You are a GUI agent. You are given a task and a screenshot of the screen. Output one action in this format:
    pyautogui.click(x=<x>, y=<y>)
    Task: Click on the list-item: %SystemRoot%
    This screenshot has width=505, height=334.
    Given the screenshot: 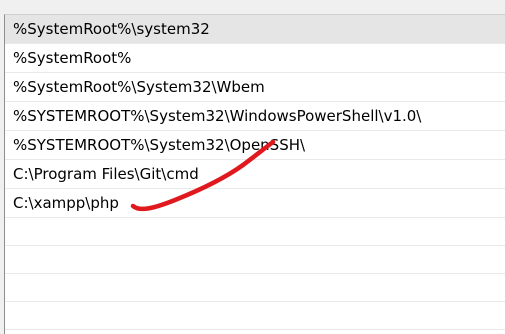 What is the action you would take?
    pyautogui.click(x=255, y=58)
    